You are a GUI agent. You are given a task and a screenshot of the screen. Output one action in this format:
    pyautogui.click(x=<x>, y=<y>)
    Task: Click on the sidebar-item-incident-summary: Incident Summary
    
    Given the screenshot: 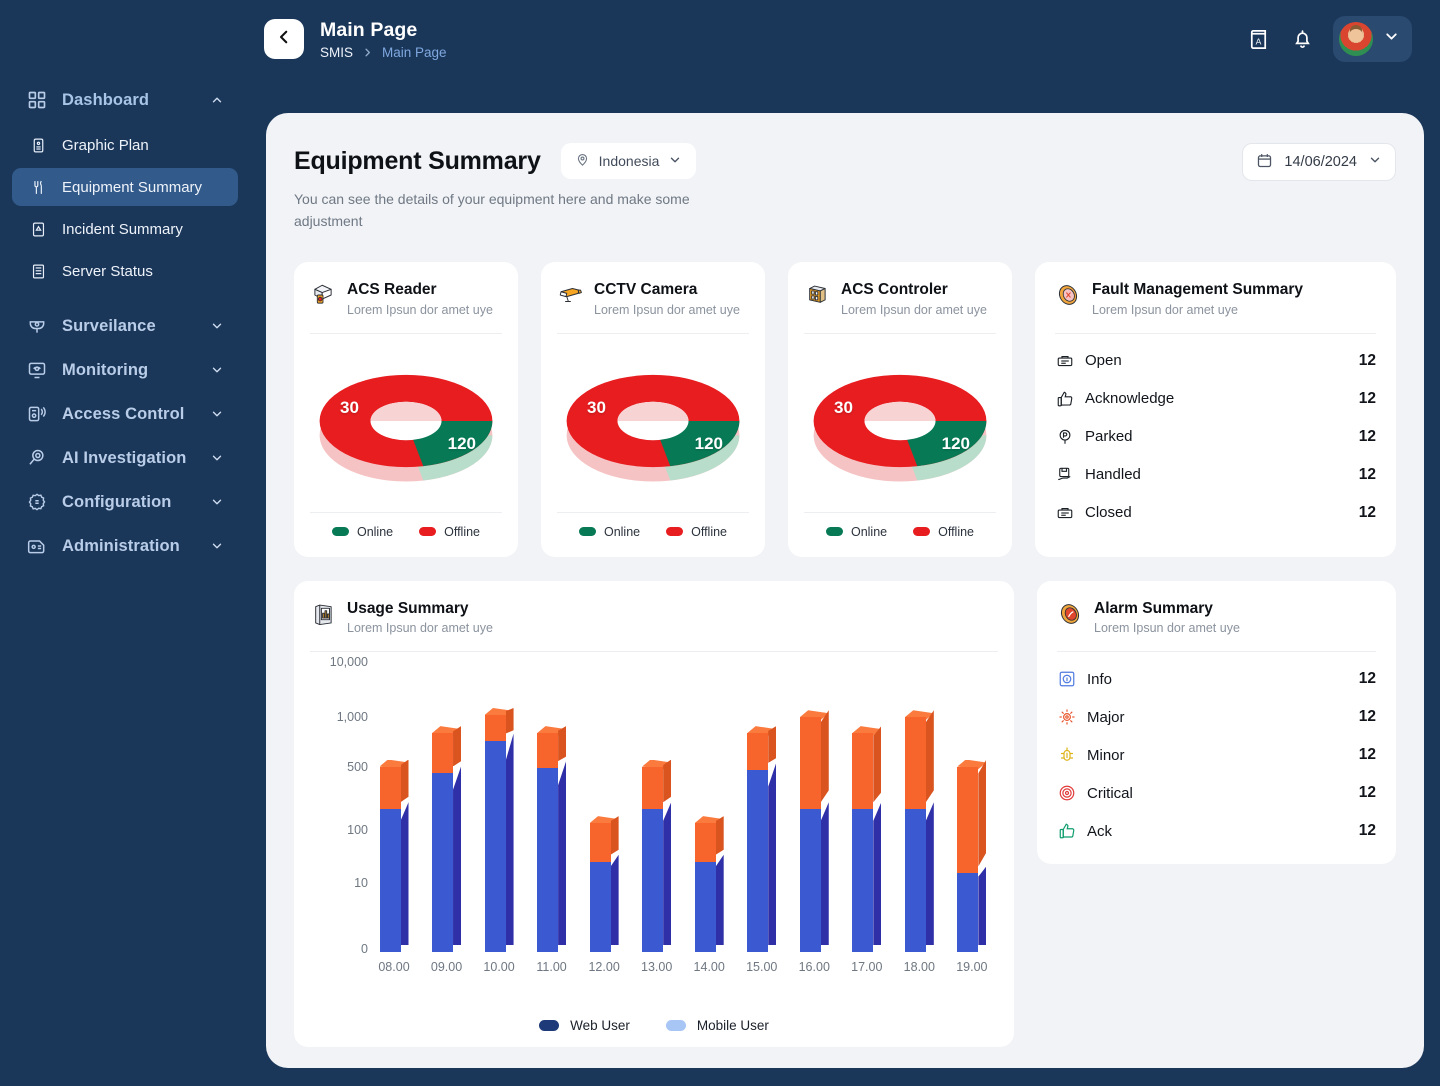 What is the action you would take?
    pyautogui.click(x=125, y=229)
    